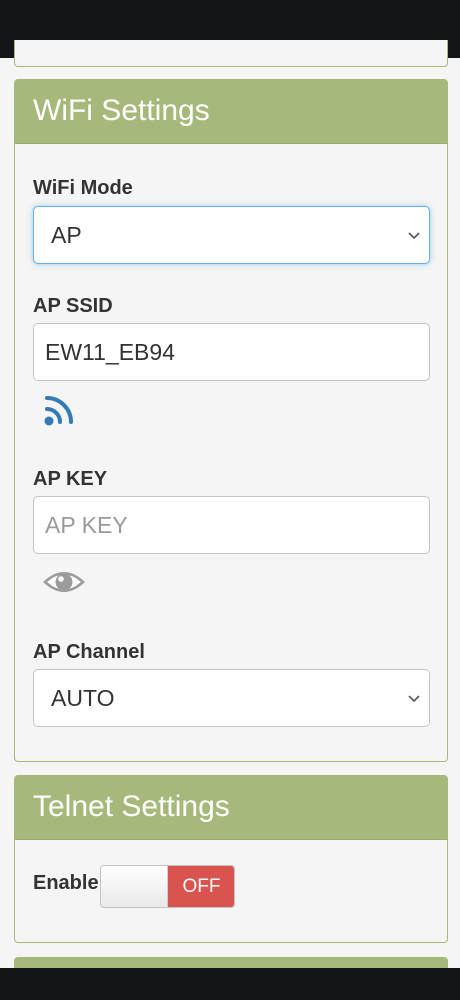  I want to click on wifi-scan-icon, so click(61, 409).